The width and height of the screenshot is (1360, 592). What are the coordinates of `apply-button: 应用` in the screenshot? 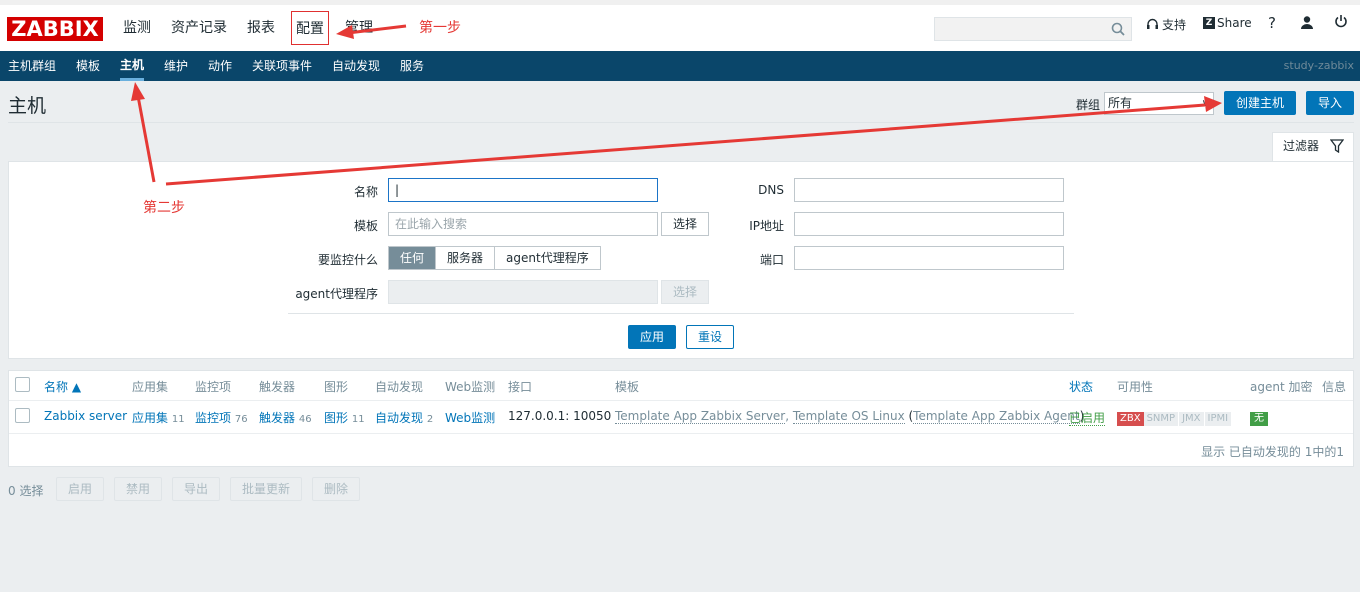 It's located at (652, 337).